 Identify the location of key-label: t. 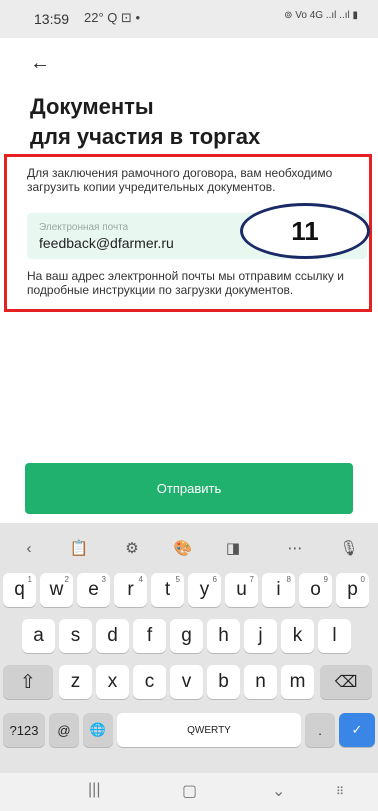
(167, 589).